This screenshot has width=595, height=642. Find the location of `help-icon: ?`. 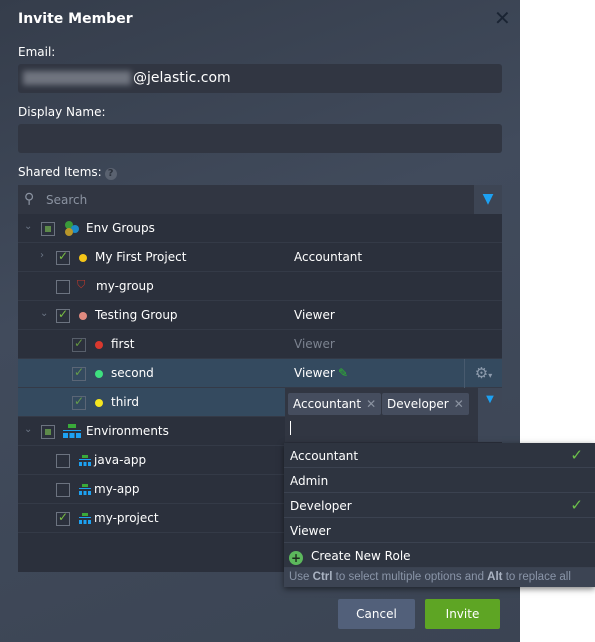

help-icon: ? is located at coordinates (110, 174).